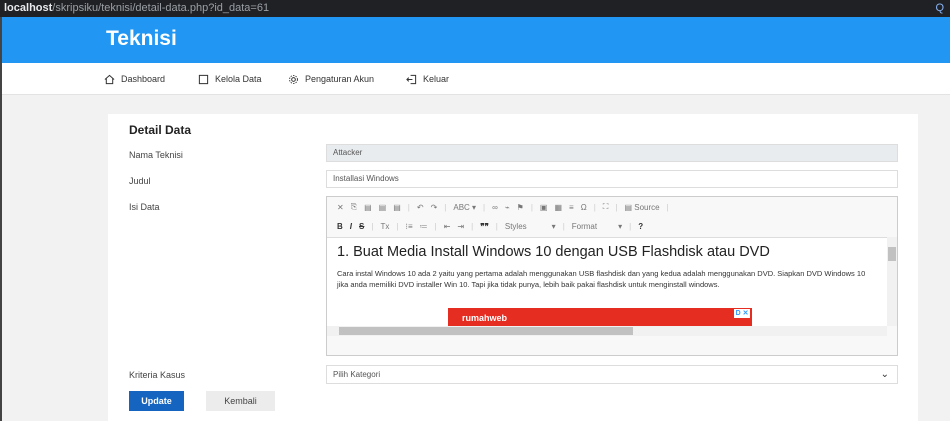 This screenshot has width=950, height=421. Describe the element at coordinates (640, 226) in the screenshot. I see `tb2-20: ?` at that location.